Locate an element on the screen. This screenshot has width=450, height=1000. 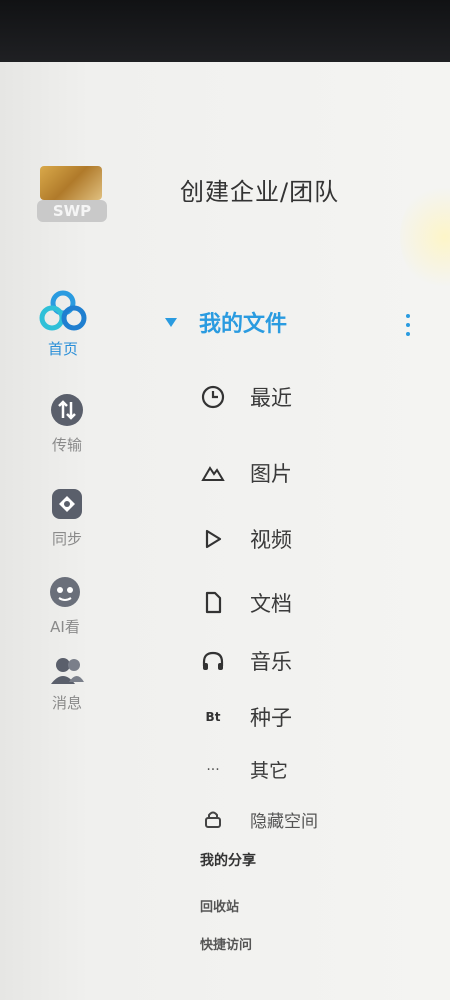
rail-item-friends: 消息 is located at coordinates (67, 684).